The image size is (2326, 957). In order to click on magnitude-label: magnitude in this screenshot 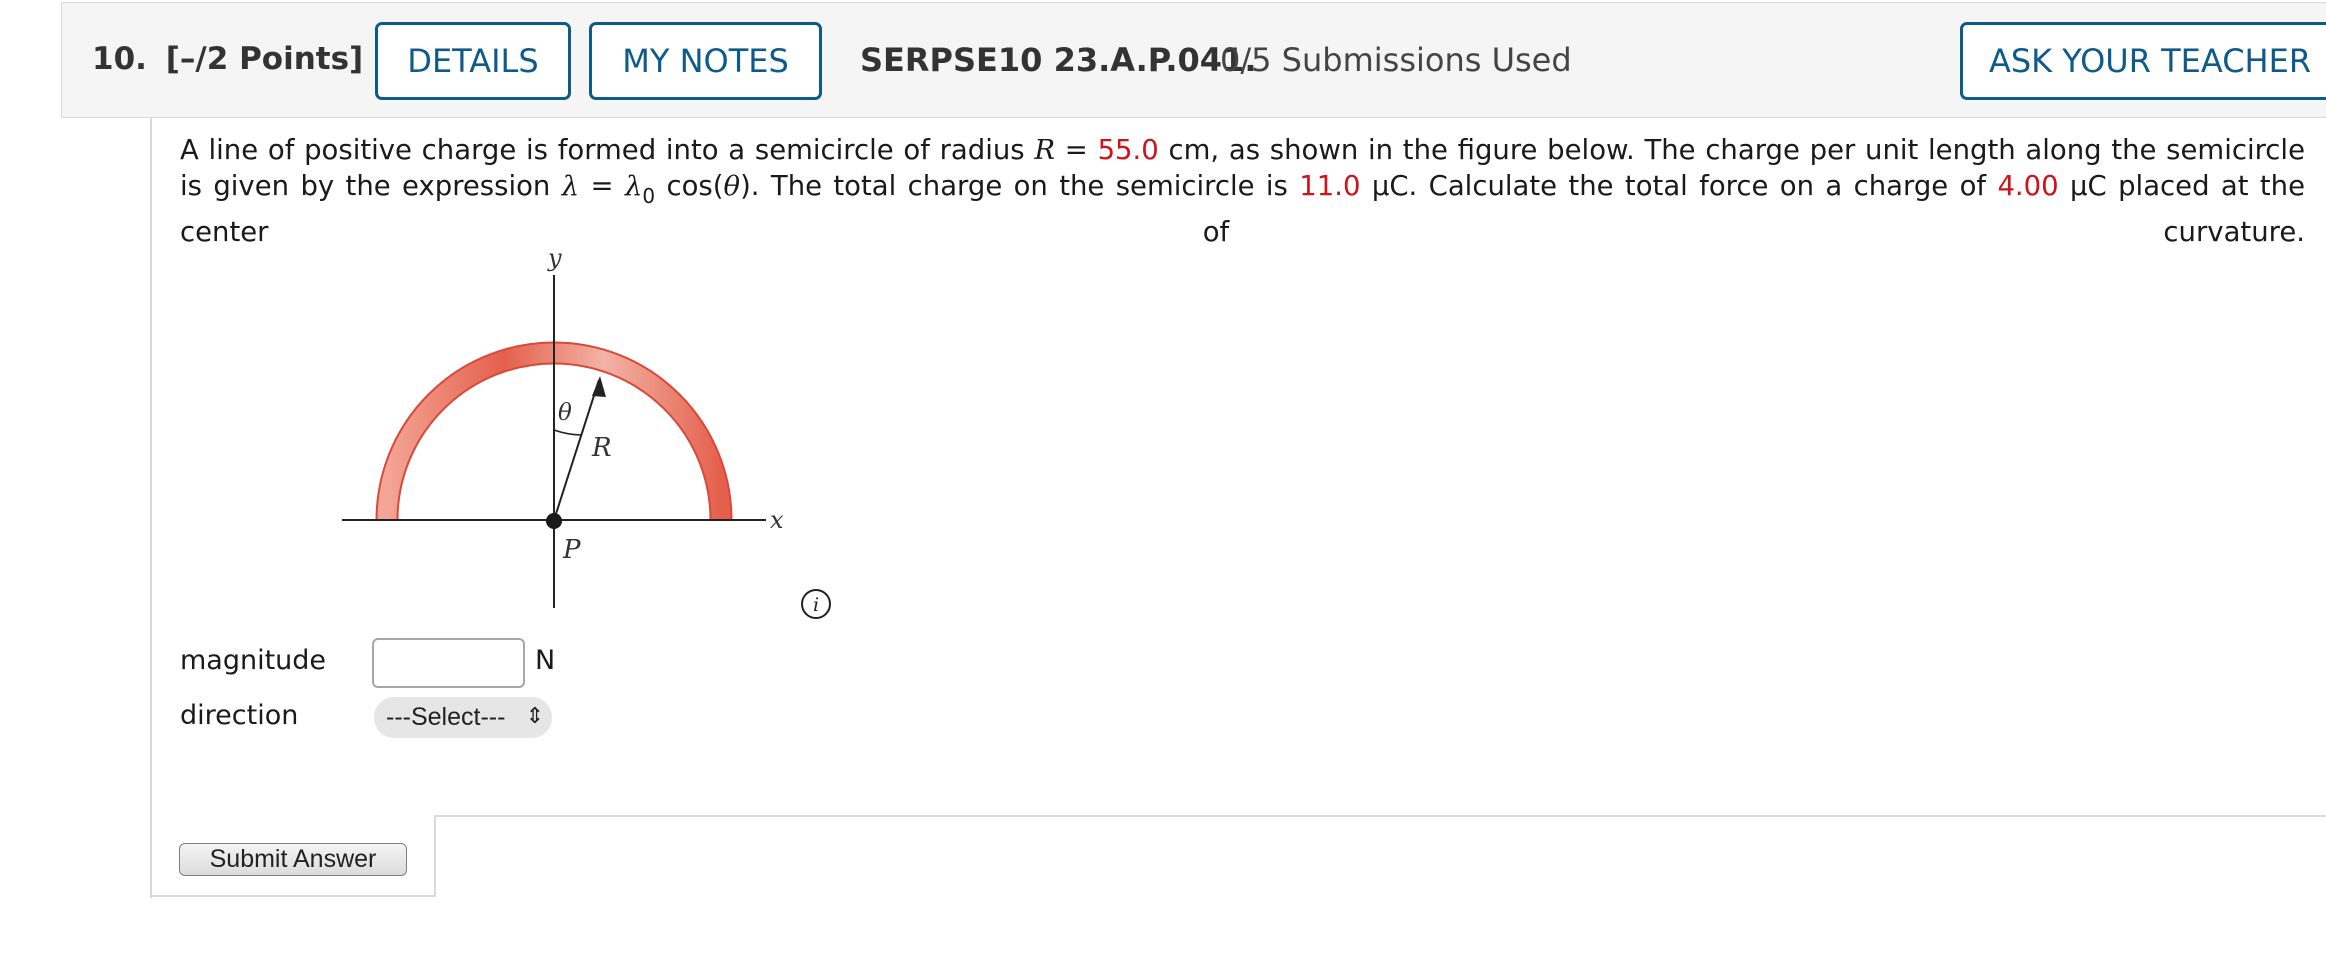, I will do `click(253, 660)`.